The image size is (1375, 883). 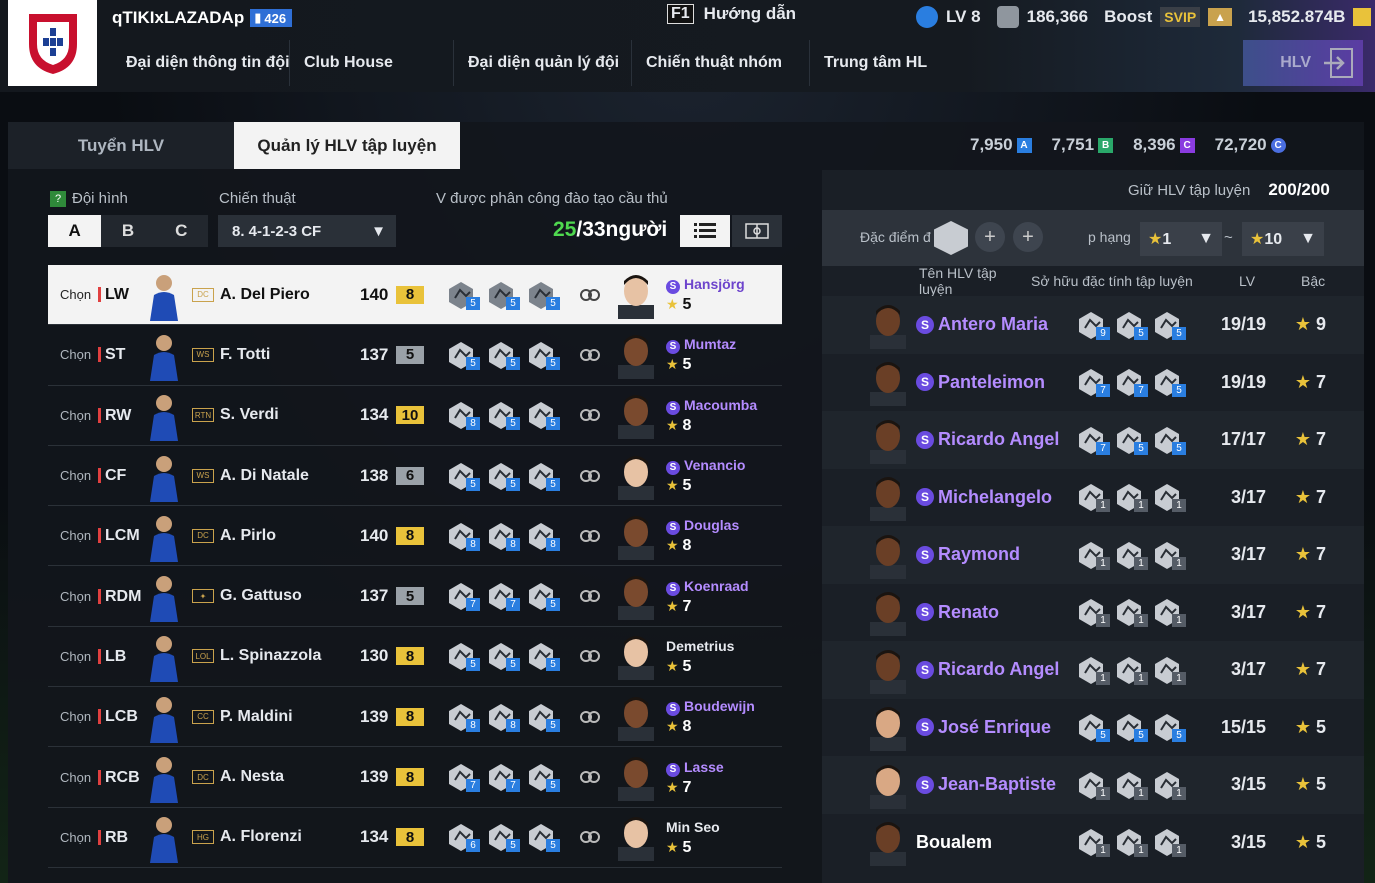 I want to click on coach-name-text: Jean-Baptiste, so click(x=997, y=784).